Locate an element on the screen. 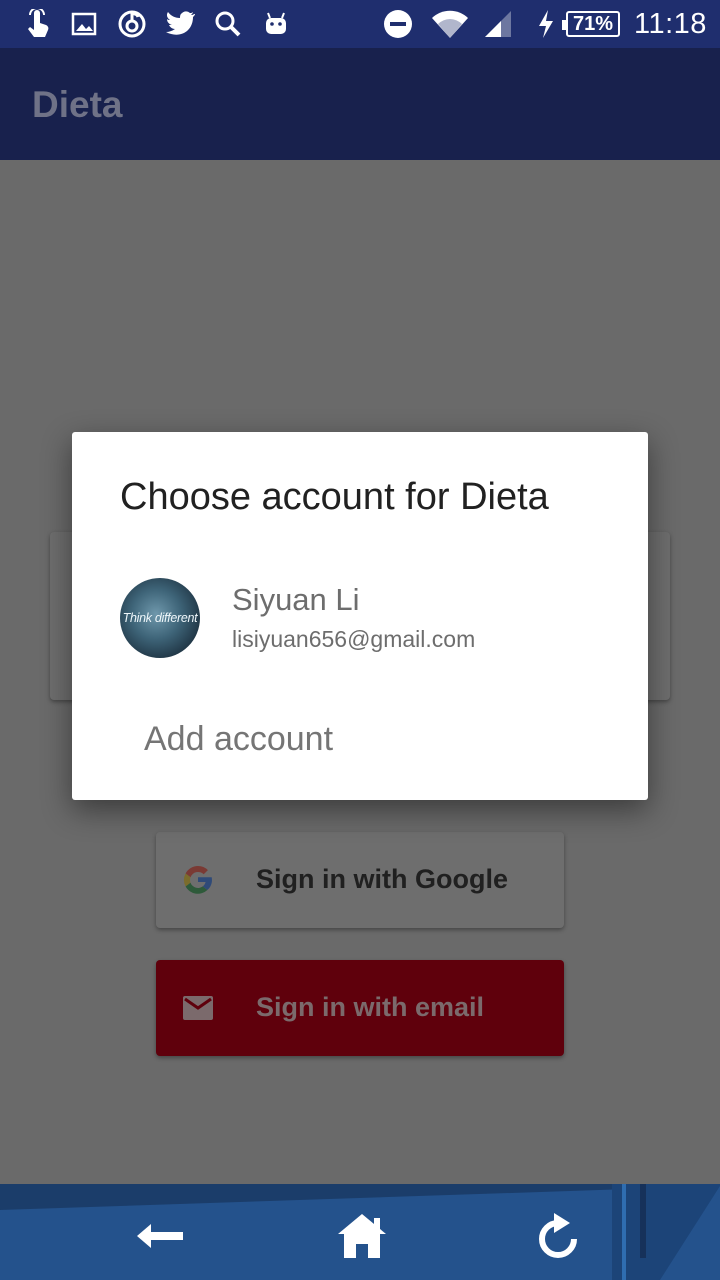 This screenshot has width=720, height=1280. gallery-icon is located at coordinates (84, 24).